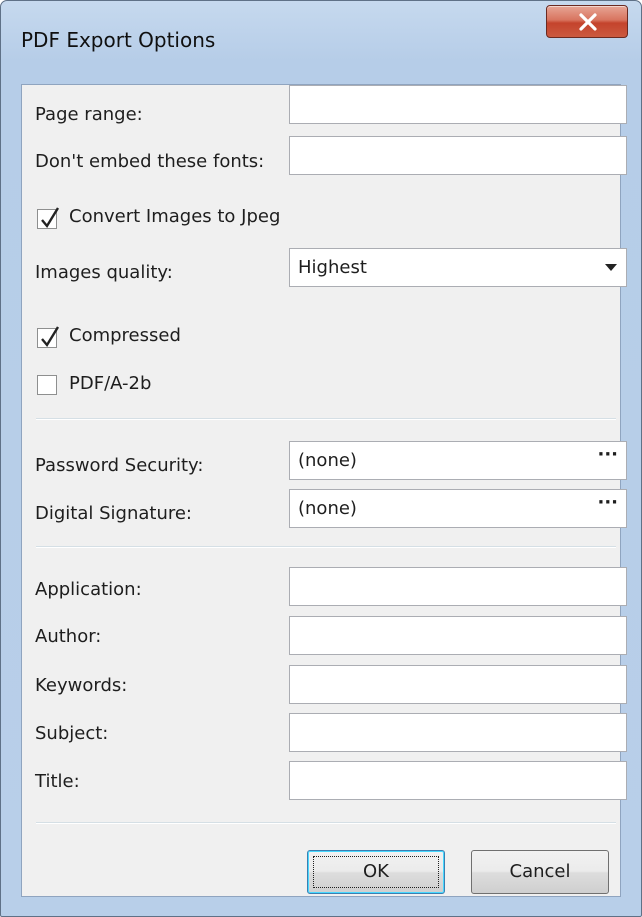 This screenshot has width=642, height=917. What do you see at coordinates (68, 636) in the screenshot?
I see `author-label: Author:` at bounding box center [68, 636].